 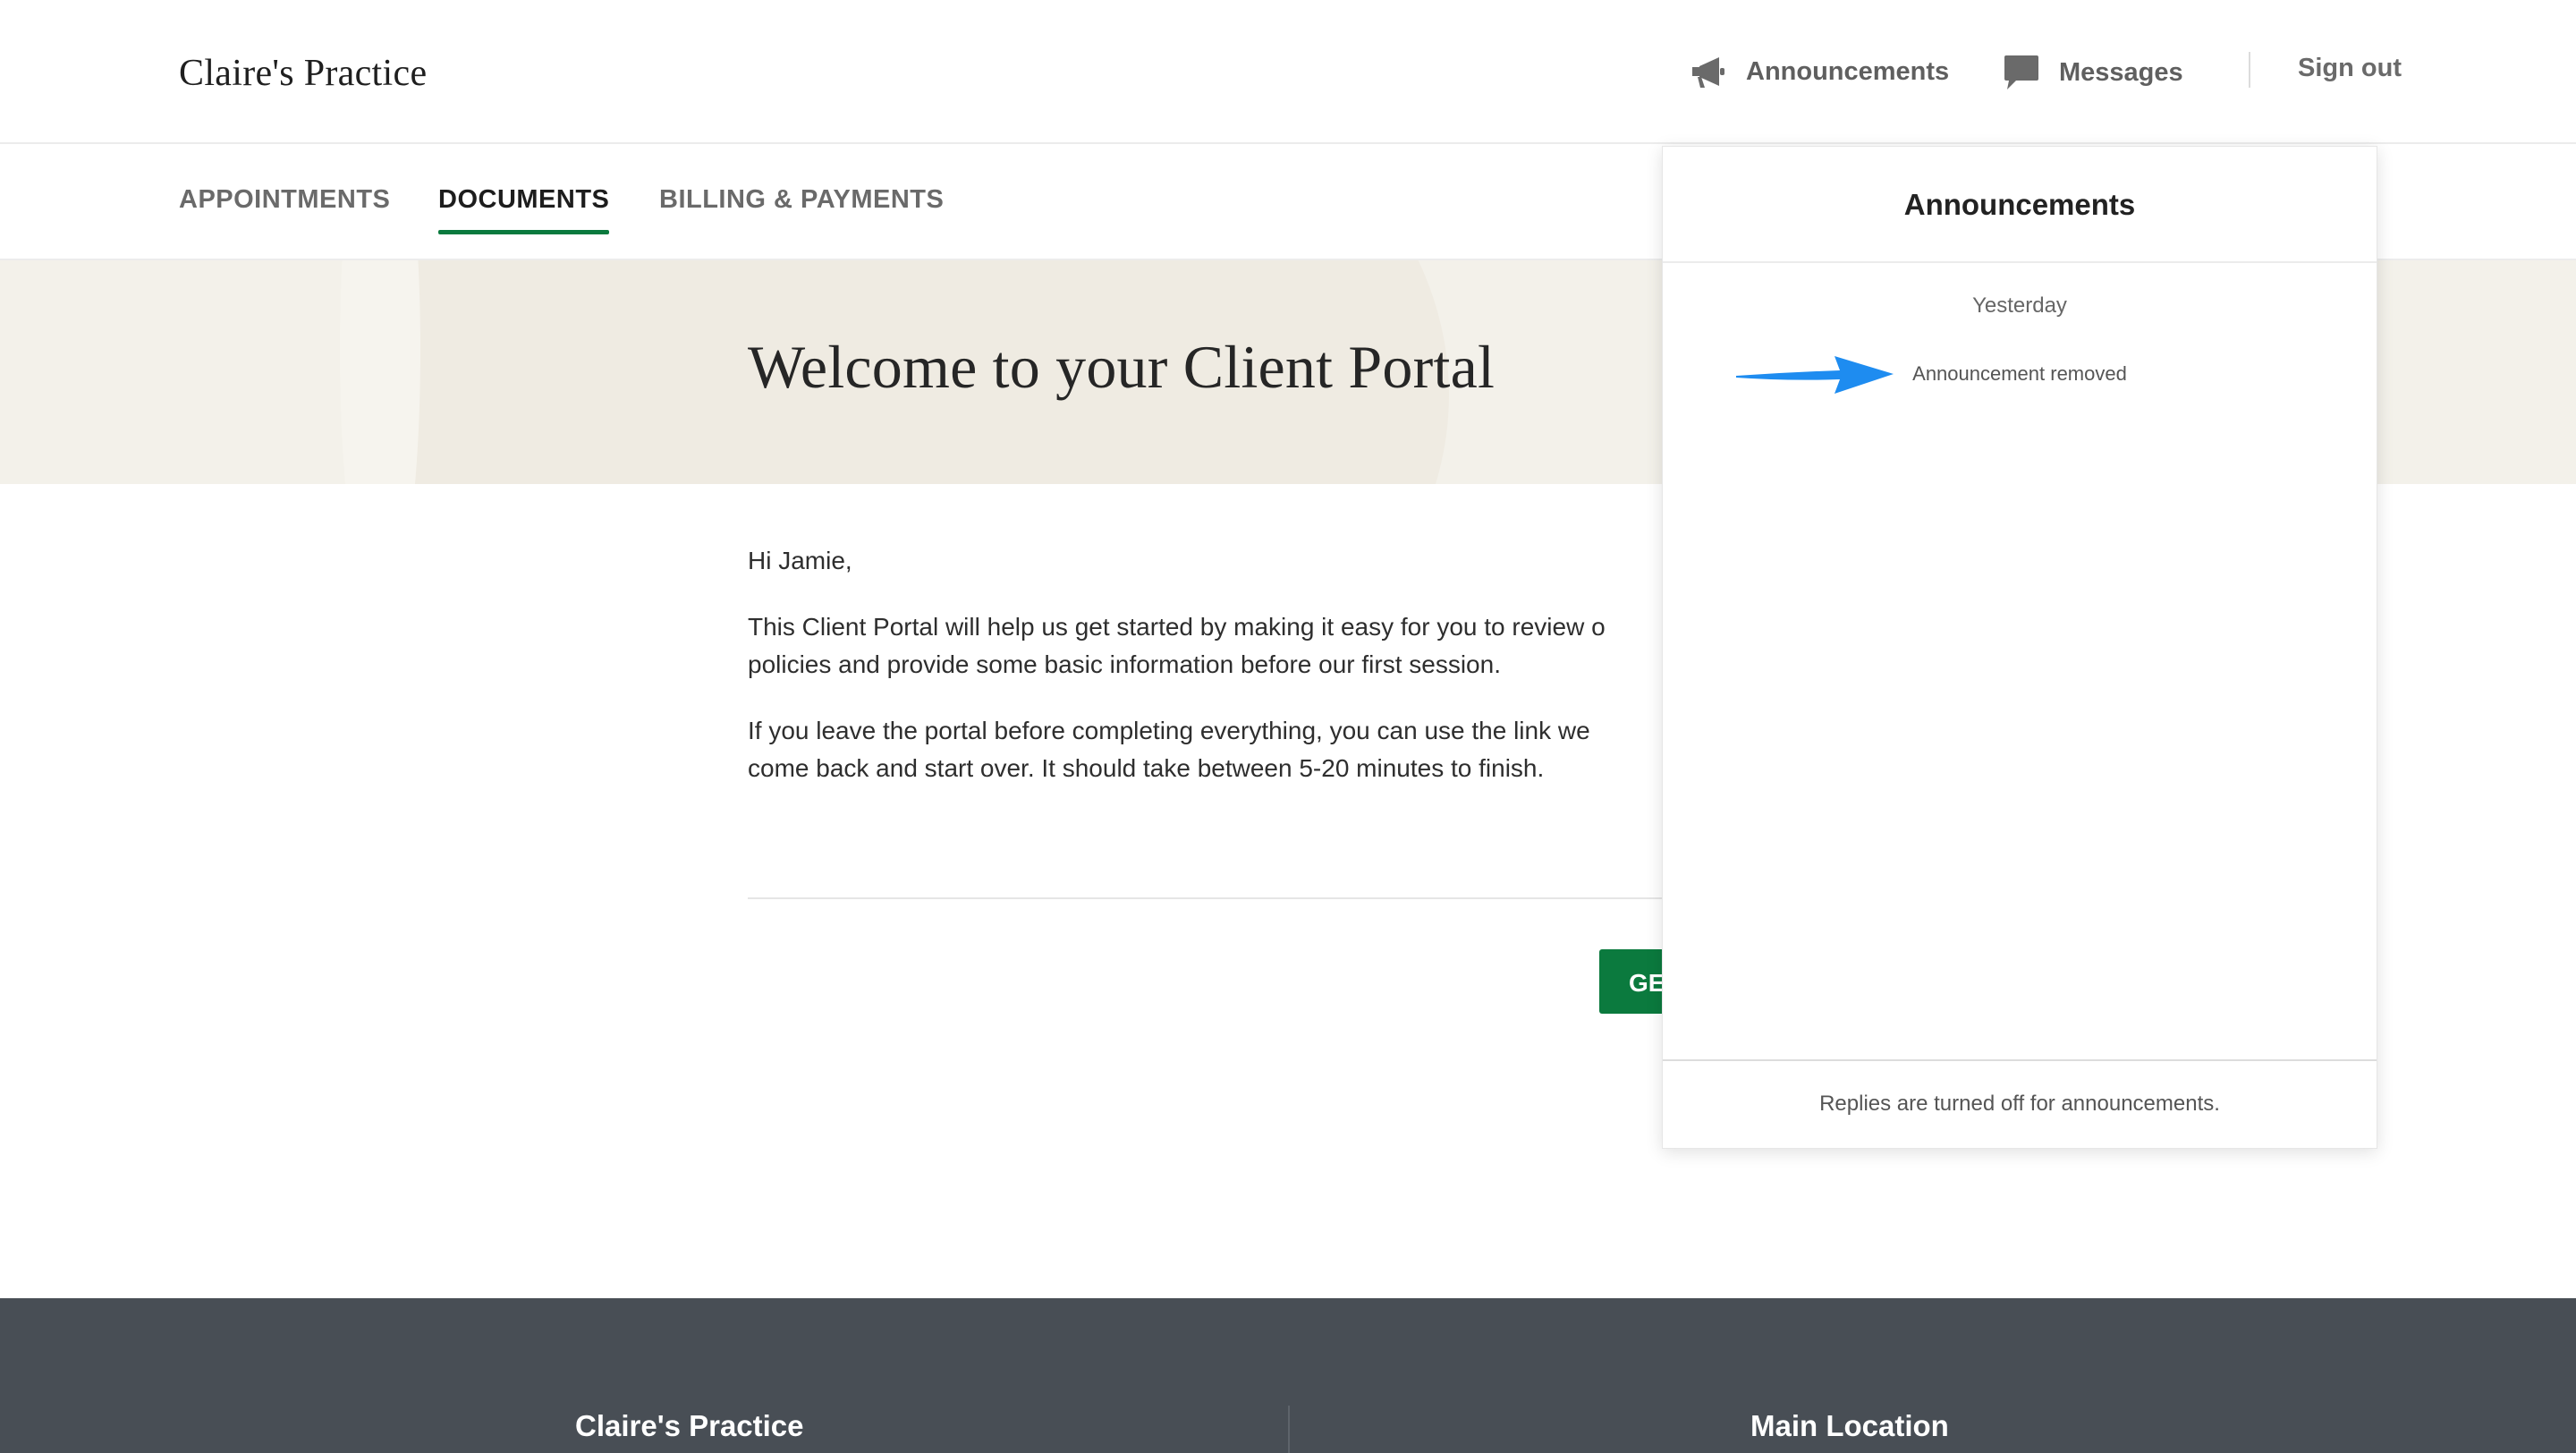 What do you see at coordinates (1288, 1375) in the screenshot?
I see `page-footer: Claire's Practice Main Location` at bounding box center [1288, 1375].